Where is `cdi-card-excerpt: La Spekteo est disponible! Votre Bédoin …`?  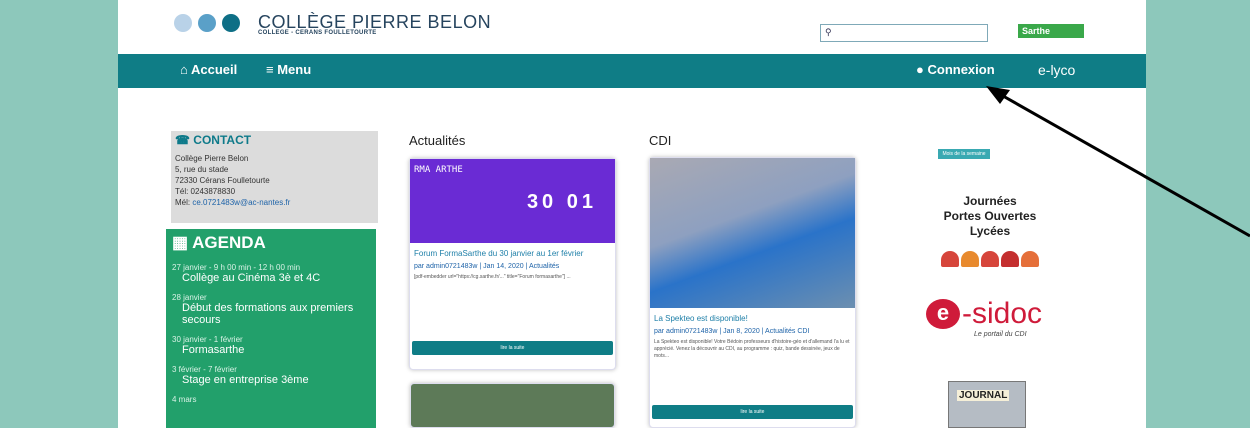 cdi-card-excerpt: La Spekteo est disponible! Votre Bédoin … is located at coordinates (752, 349).